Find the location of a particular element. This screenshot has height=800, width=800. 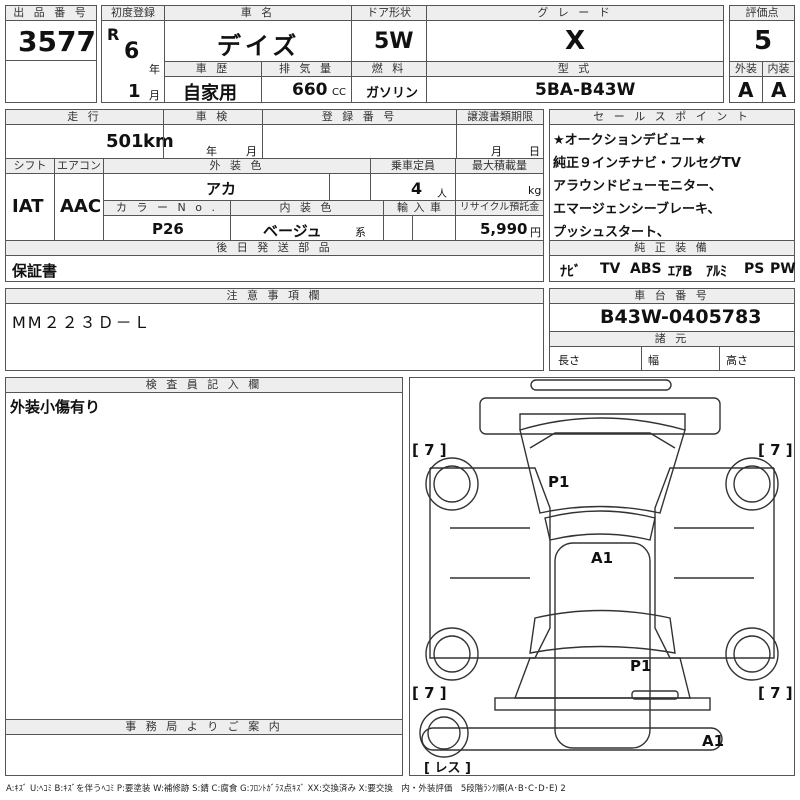

specs-box: 長さ 幅 高さ is located at coordinates (672, 358).